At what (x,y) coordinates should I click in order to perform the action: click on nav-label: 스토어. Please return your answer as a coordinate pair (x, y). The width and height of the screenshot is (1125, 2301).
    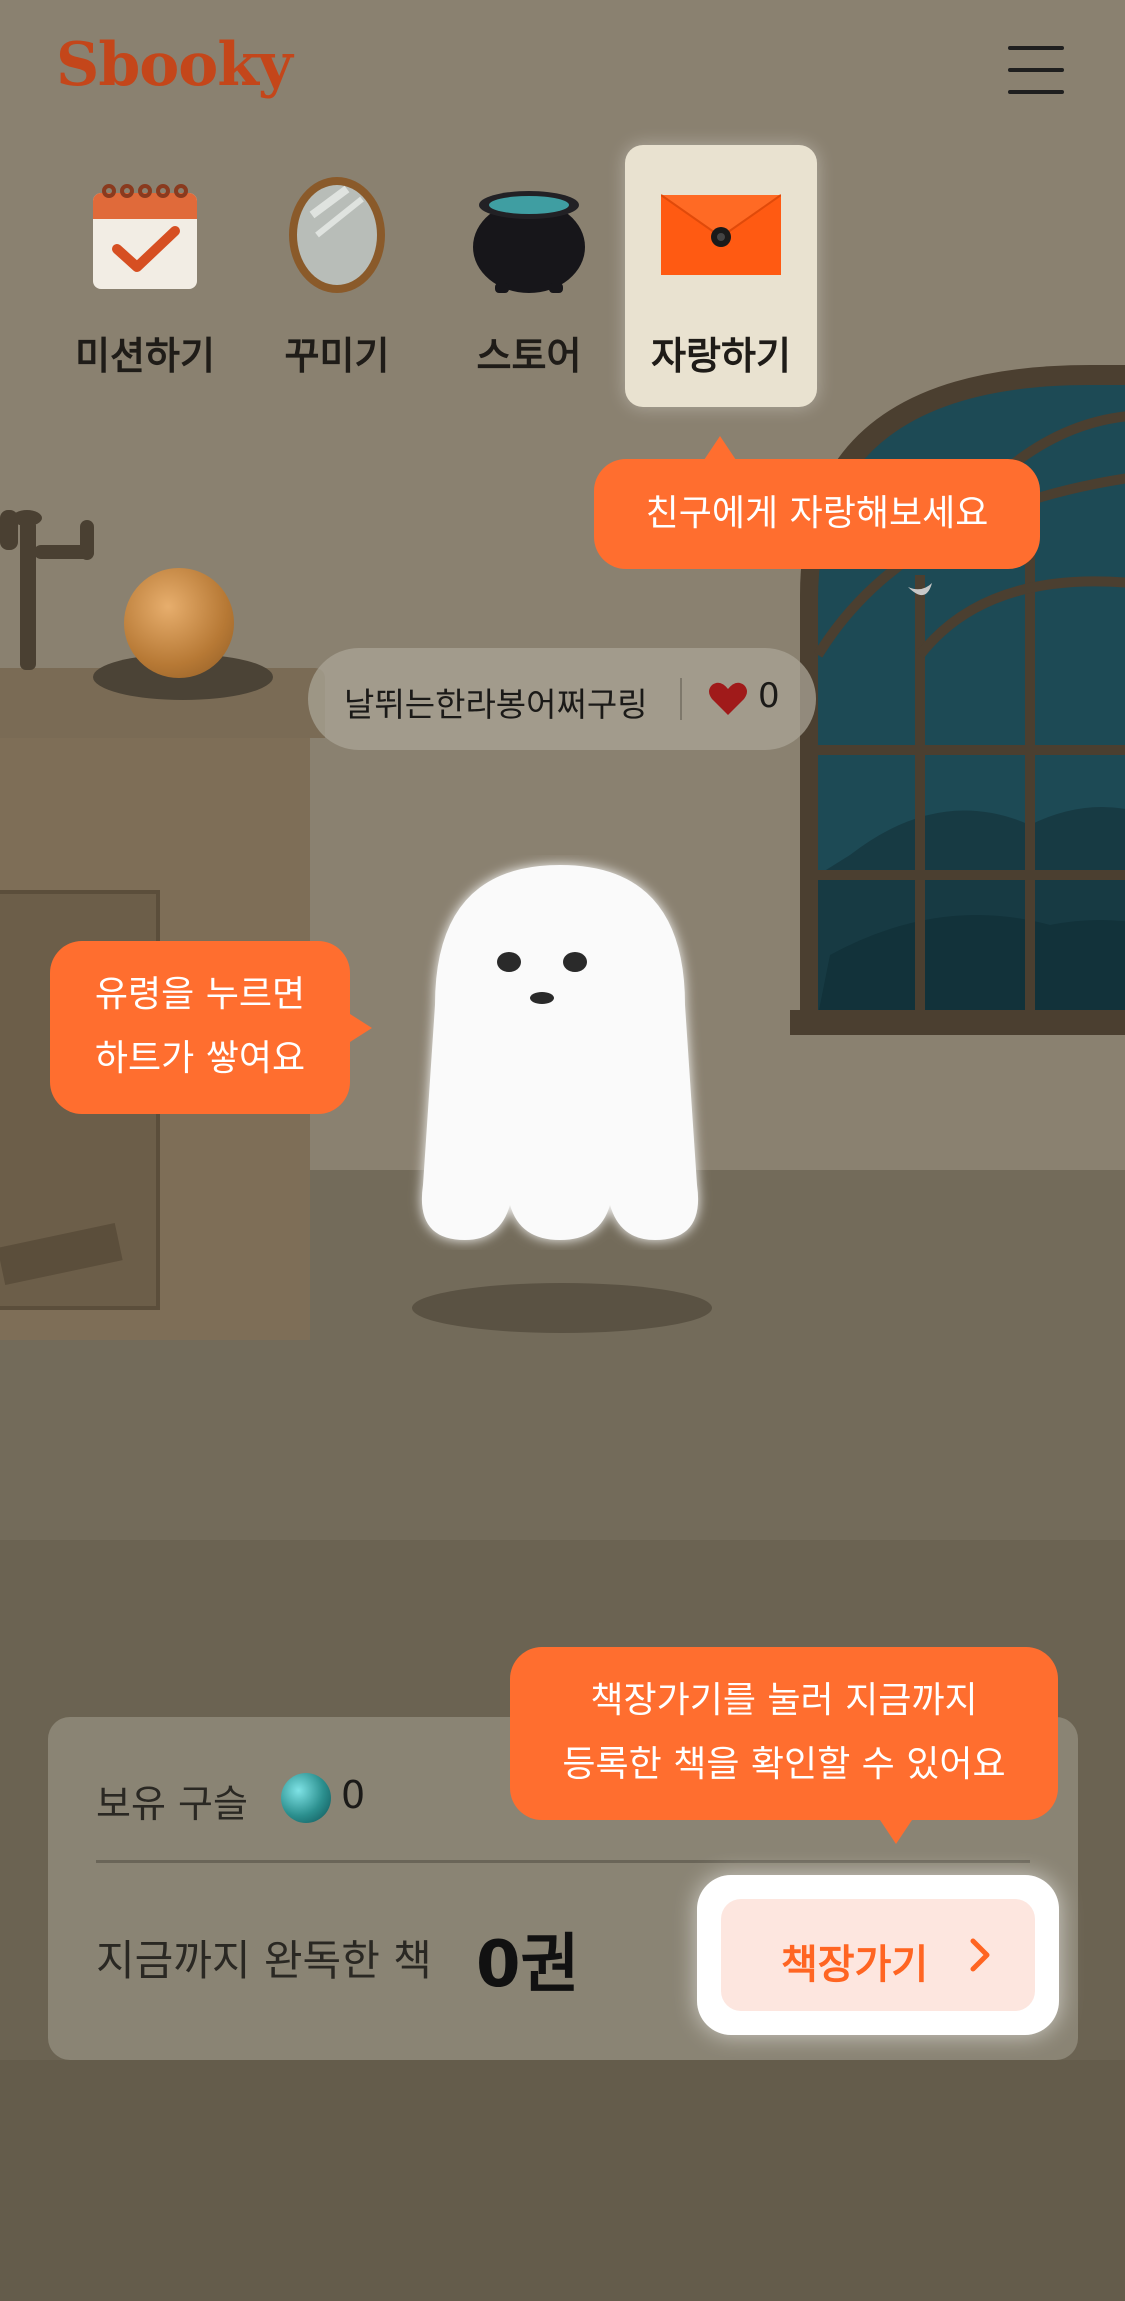
    Looking at the image, I should click on (529, 356).